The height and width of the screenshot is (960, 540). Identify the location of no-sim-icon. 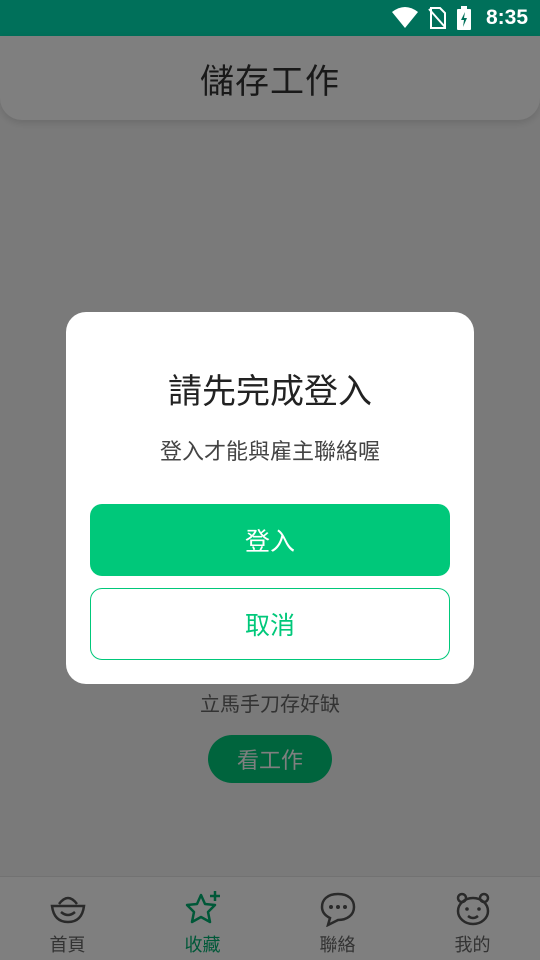
(437, 18).